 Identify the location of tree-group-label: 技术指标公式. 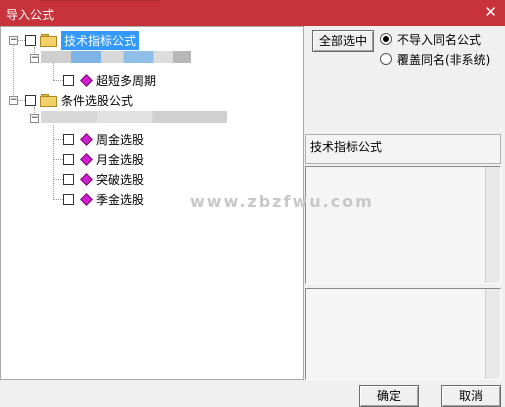
(100, 40).